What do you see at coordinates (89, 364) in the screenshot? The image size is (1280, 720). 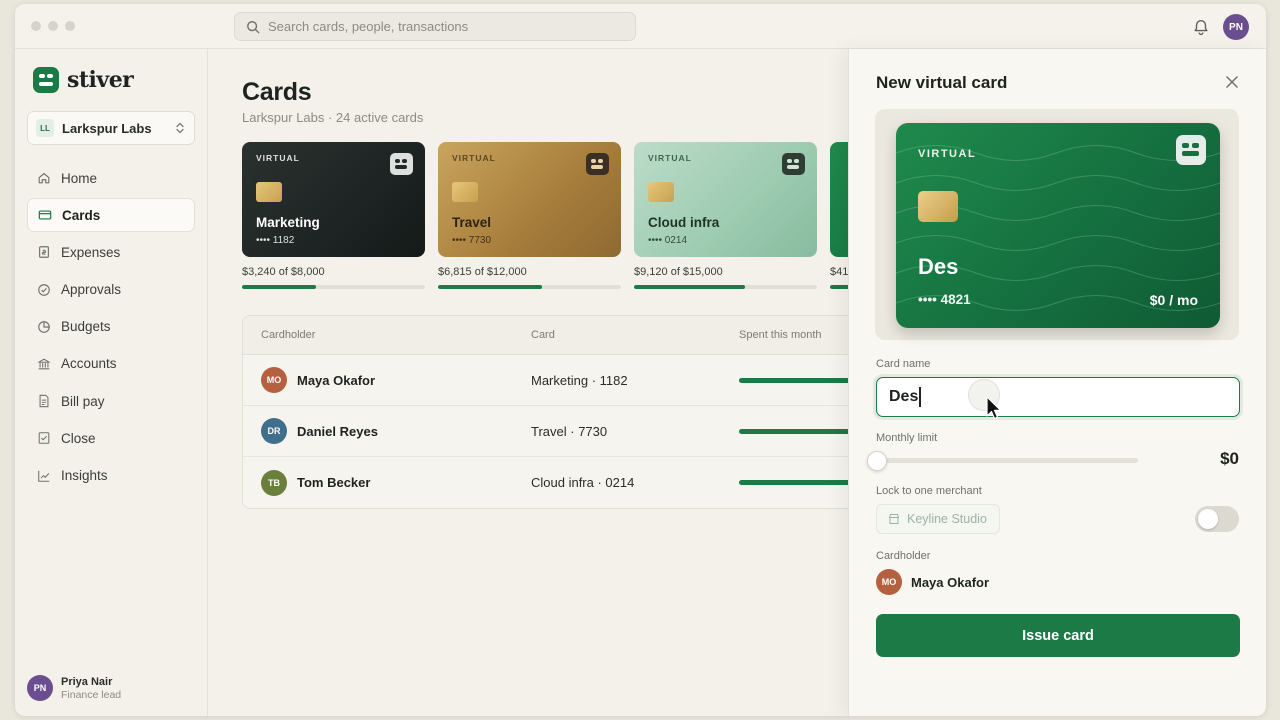 I see `sidebar-item-label: Accounts` at bounding box center [89, 364].